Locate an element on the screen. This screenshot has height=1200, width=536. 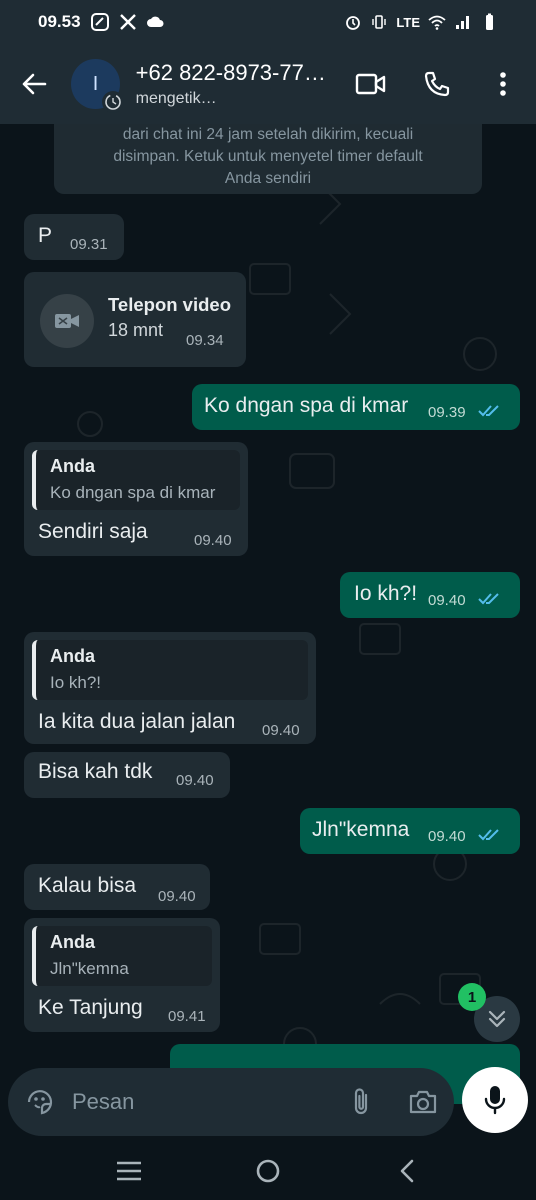
alarm-icon is located at coordinates (353, 23).